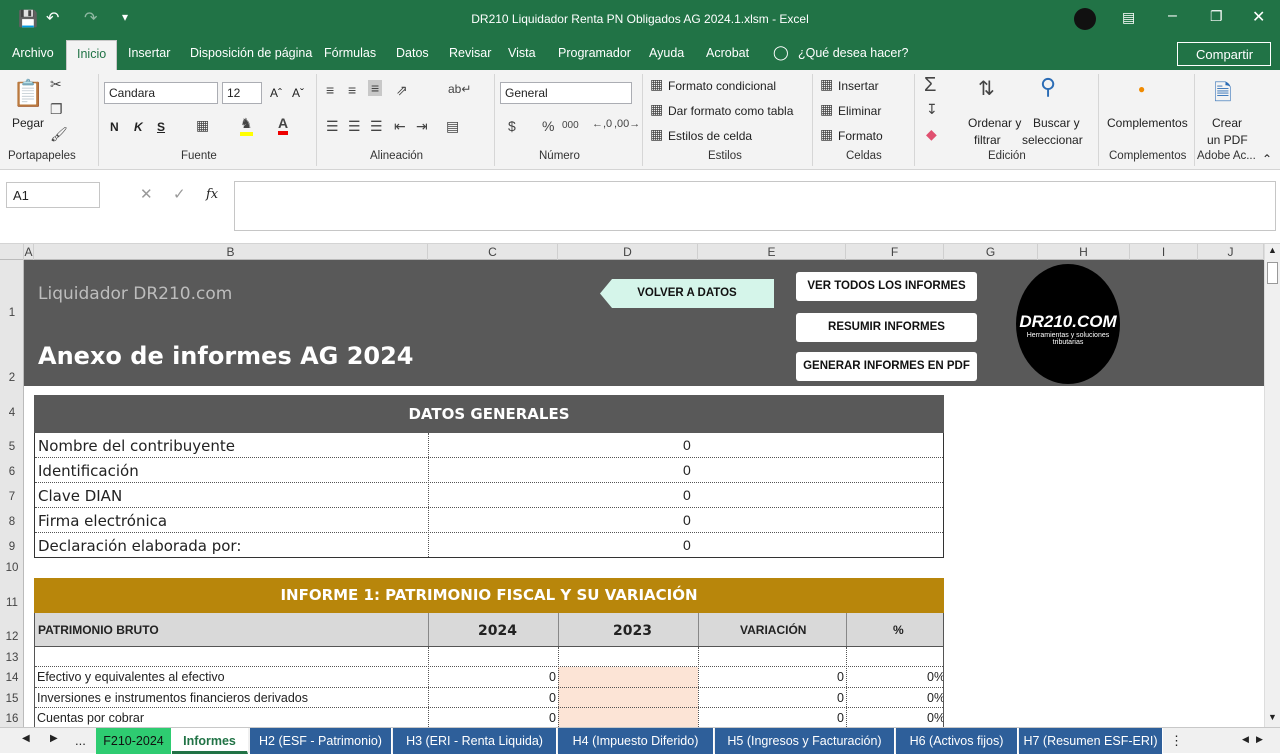 This screenshot has height=754, width=1280. What do you see at coordinates (400, 126) in the screenshot?
I see `decrease-indent-icon: ⇤` at bounding box center [400, 126].